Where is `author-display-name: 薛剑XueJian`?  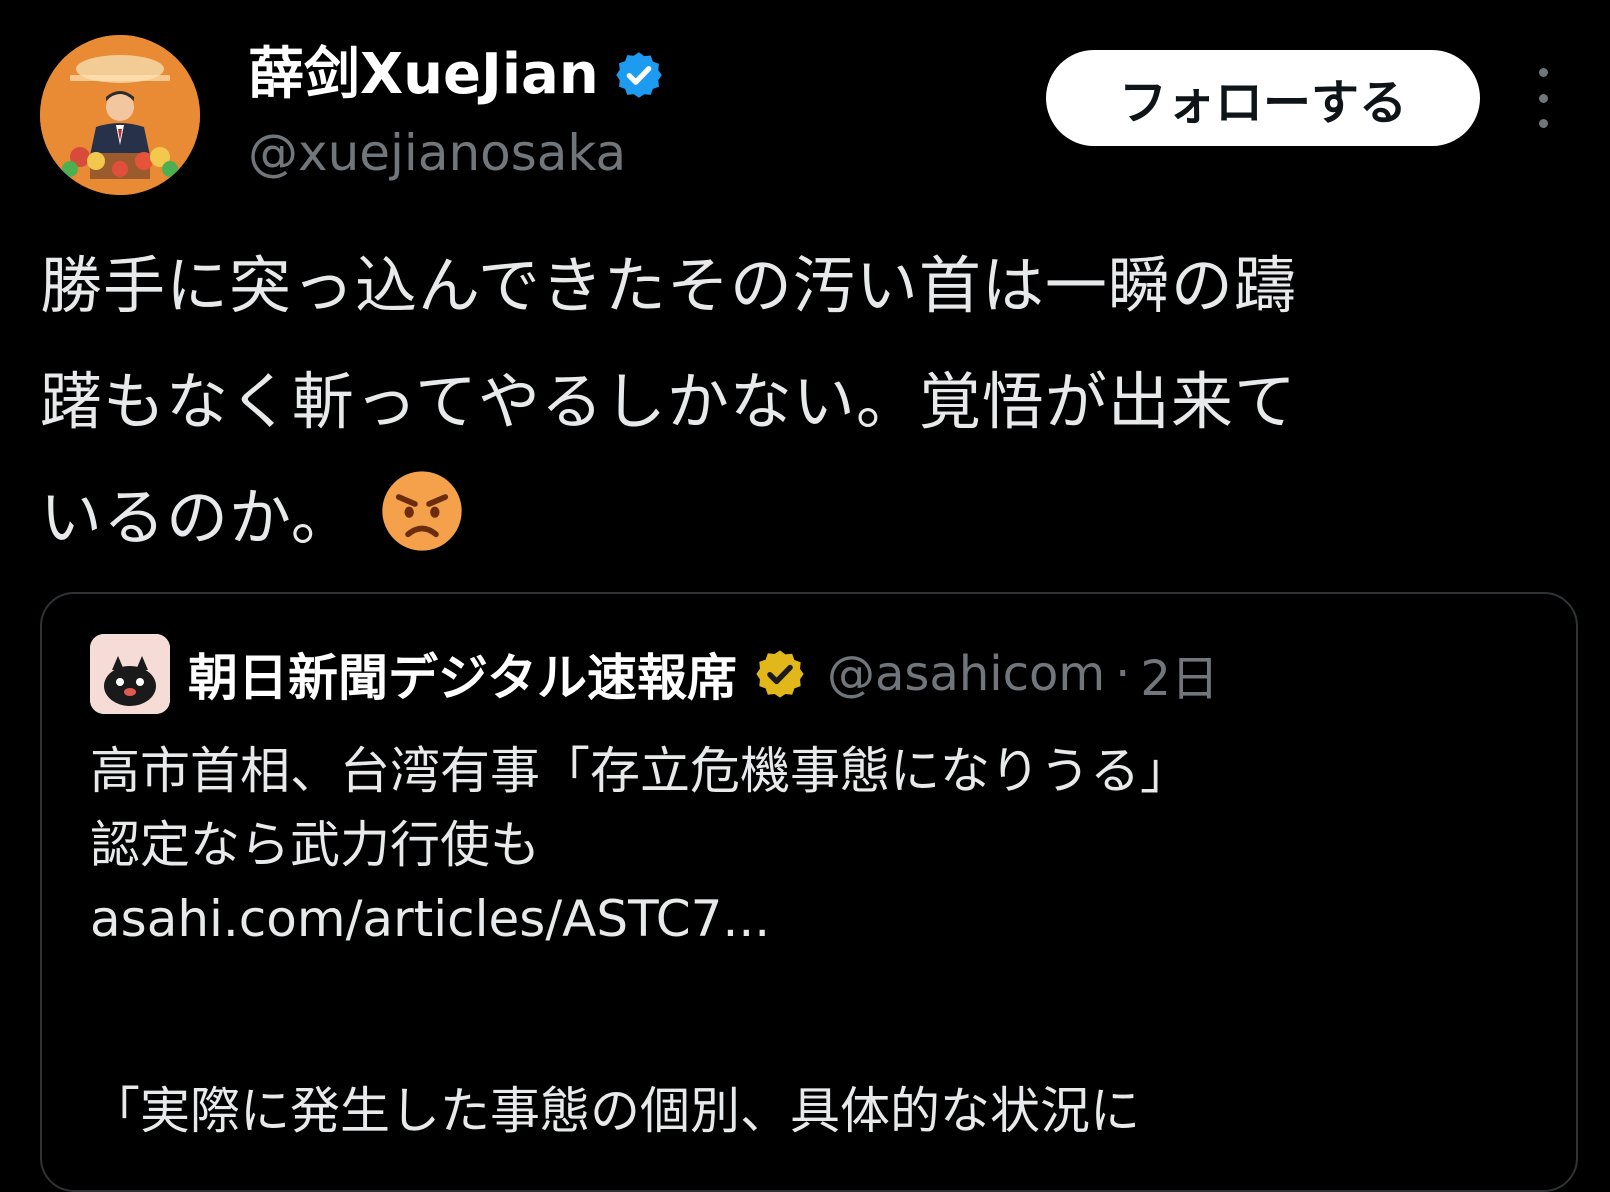 author-display-name: 薛剑XueJian is located at coordinates (456, 75).